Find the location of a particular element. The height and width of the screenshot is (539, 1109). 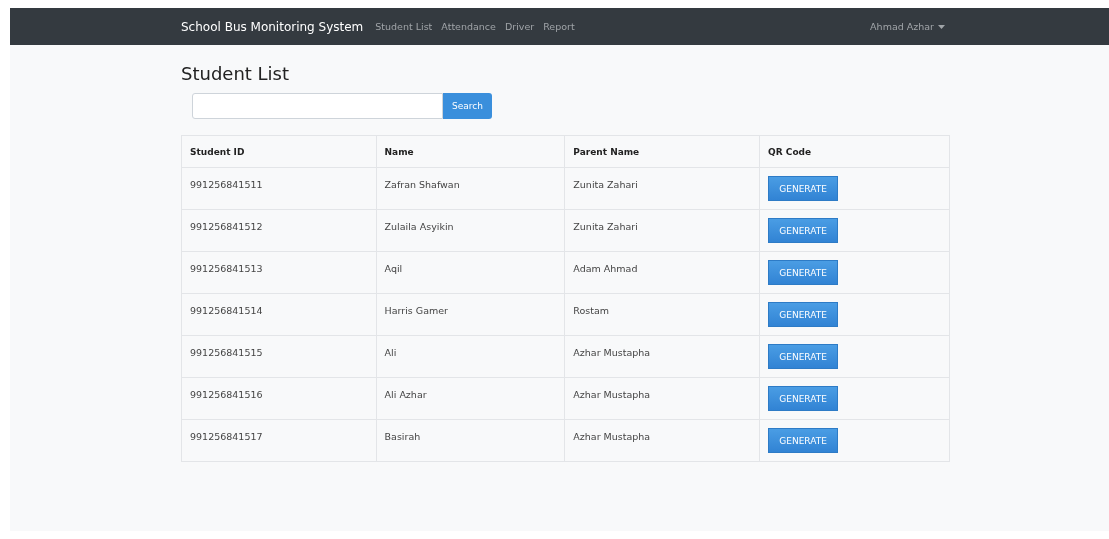

nav-link: Attendance is located at coordinates (468, 26).